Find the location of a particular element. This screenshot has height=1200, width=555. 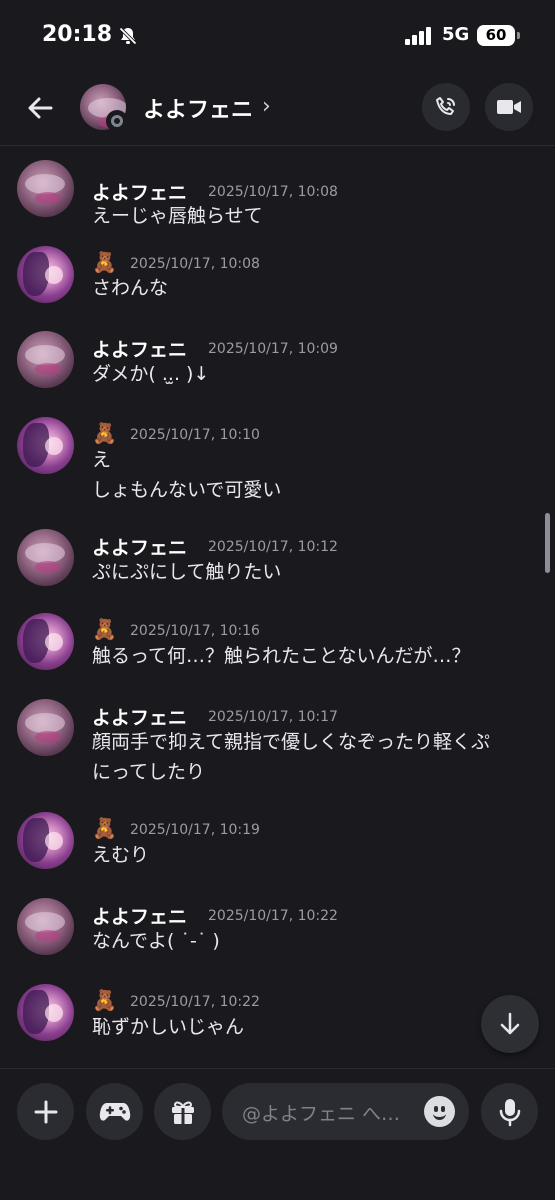

message-text: しょもんないで可愛い is located at coordinates (187, 490).